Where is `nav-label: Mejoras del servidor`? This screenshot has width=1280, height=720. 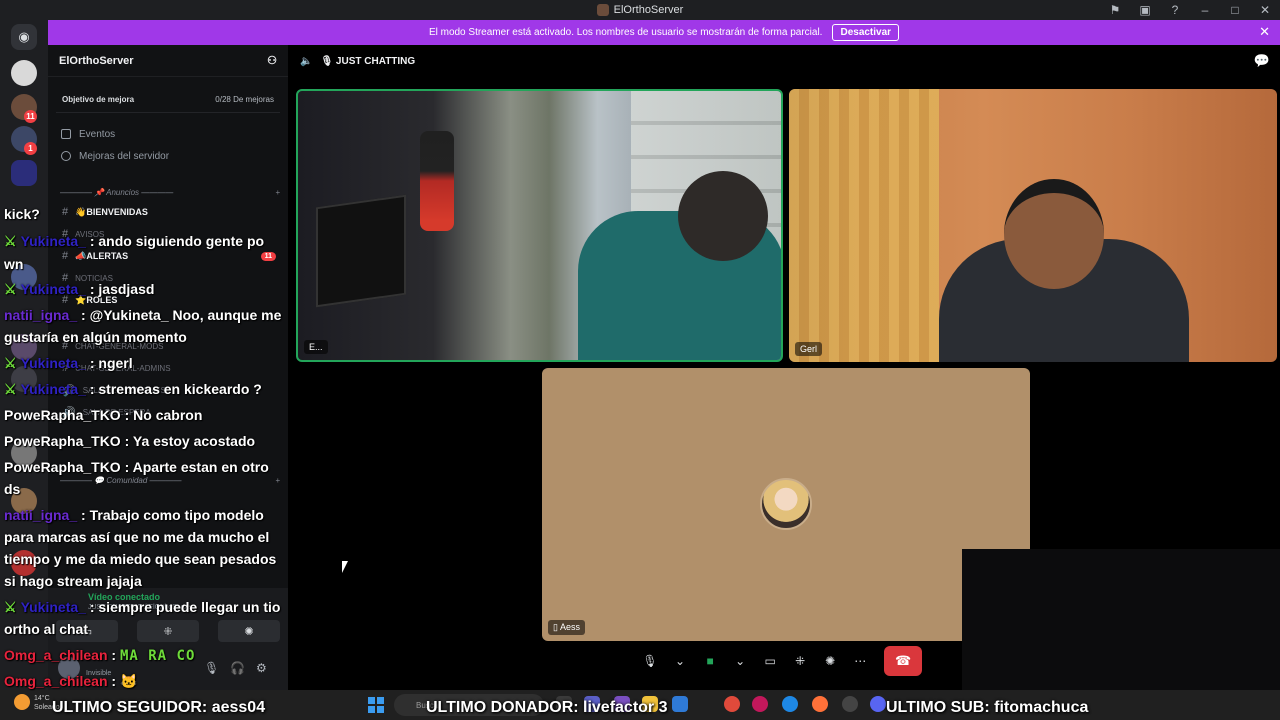
nav-label: Mejoras del servidor is located at coordinates (124, 156).